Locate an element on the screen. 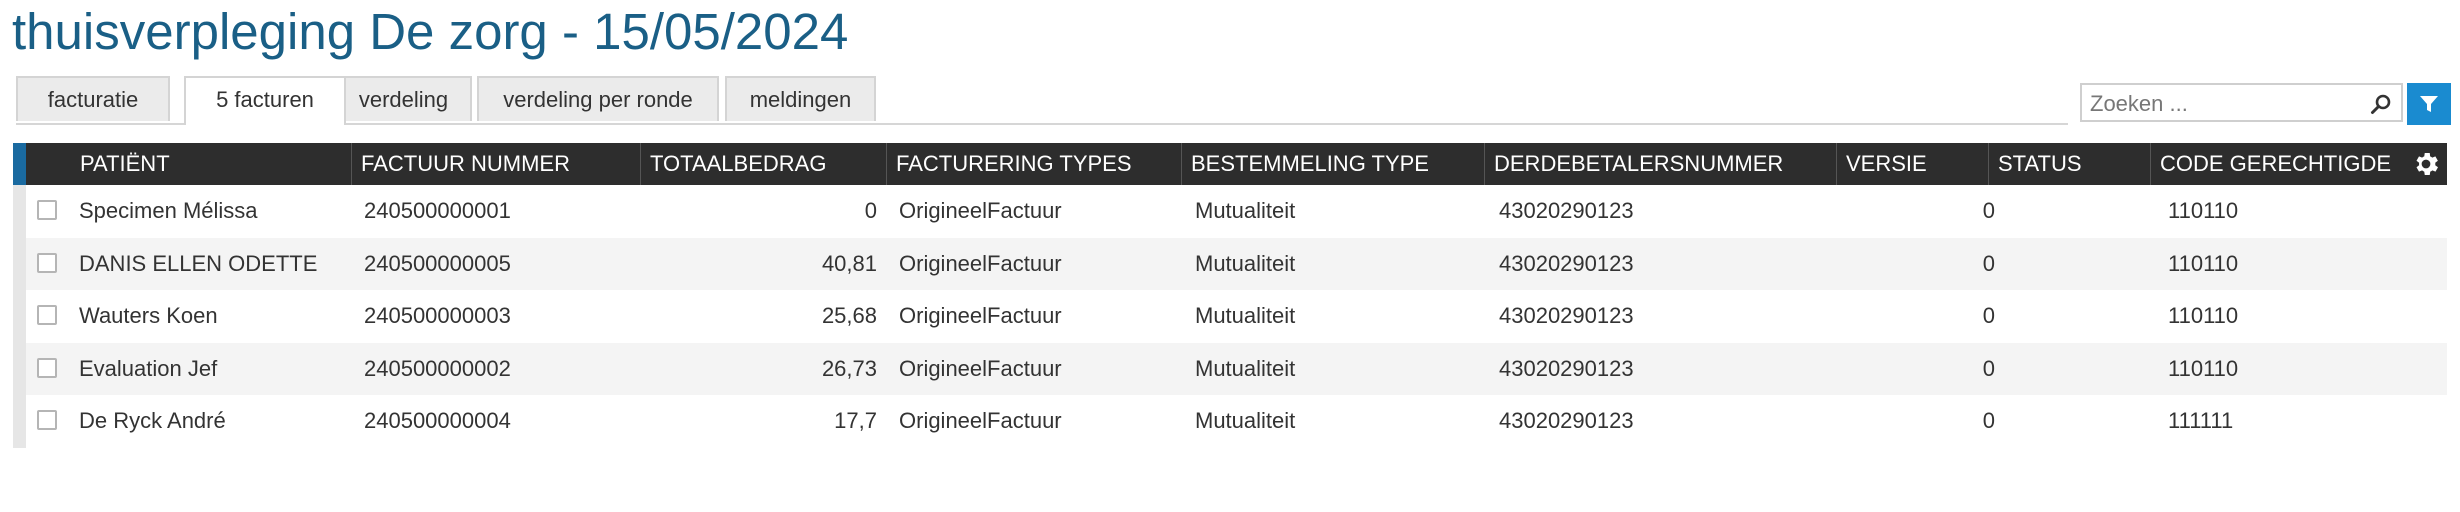  column-header-code-gerechtigde: CODE GERECHTIGDE is located at coordinates (2275, 164).